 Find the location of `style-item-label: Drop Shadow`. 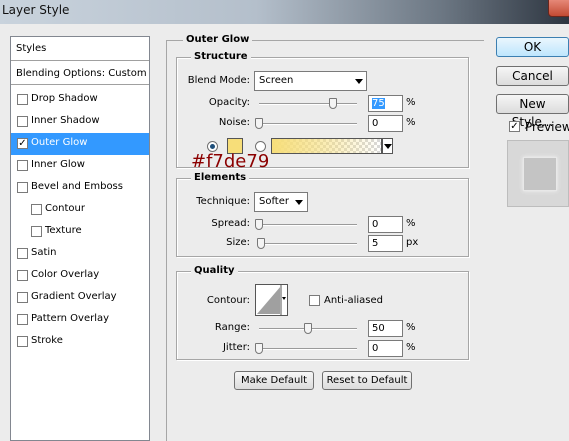

style-item-label: Drop Shadow is located at coordinates (64, 98).